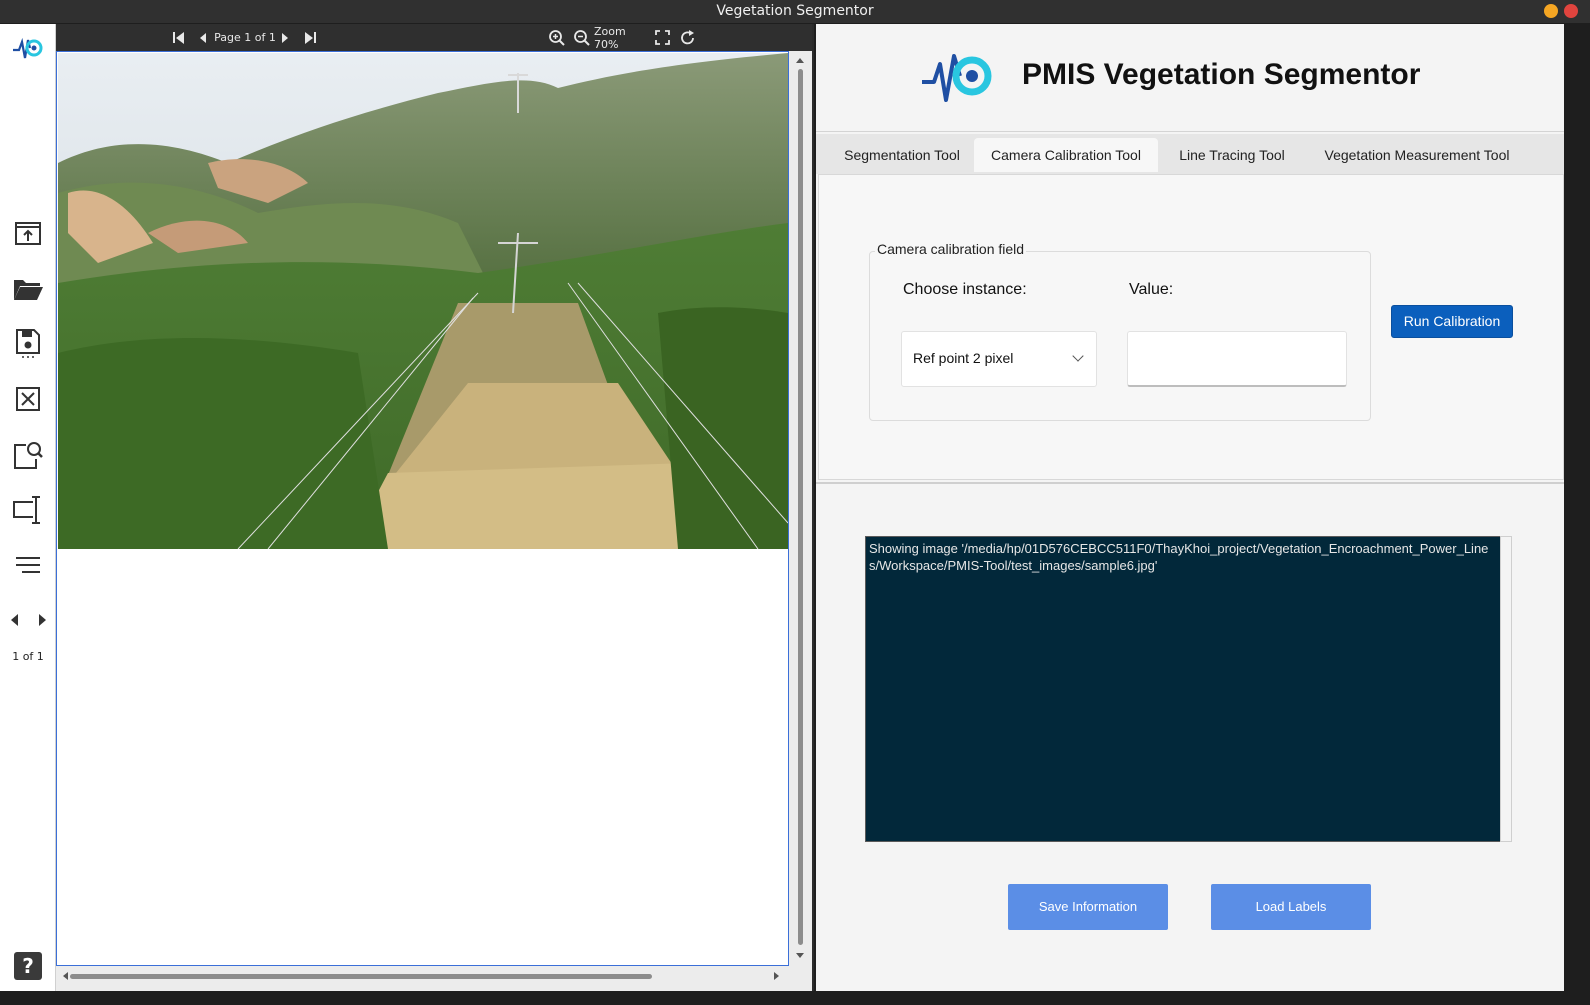 This screenshot has width=1590, height=1005. What do you see at coordinates (1066, 155) in the screenshot?
I see `tab-camera-calibration: Camera Calibration Tool` at bounding box center [1066, 155].